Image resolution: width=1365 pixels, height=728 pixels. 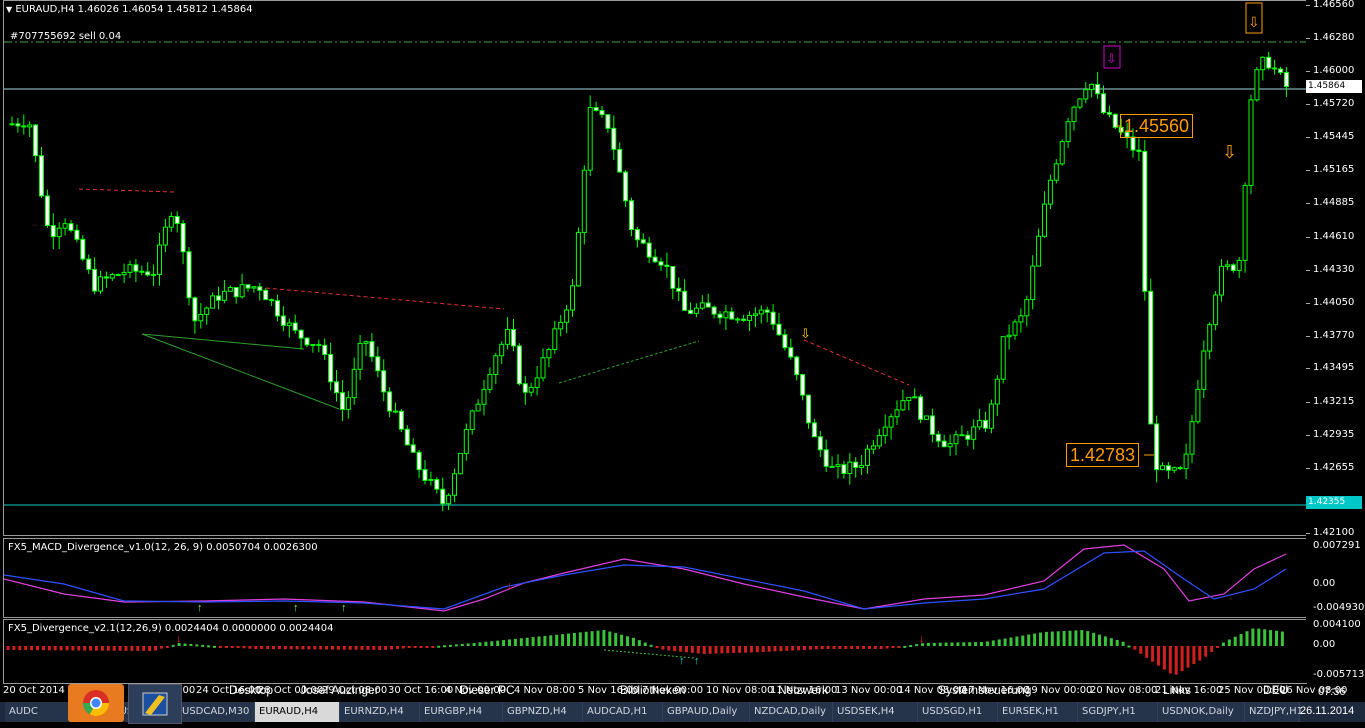 What do you see at coordinates (875, 712) in the screenshot?
I see `chart-tab: USDSEK,H4` at bounding box center [875, 712].